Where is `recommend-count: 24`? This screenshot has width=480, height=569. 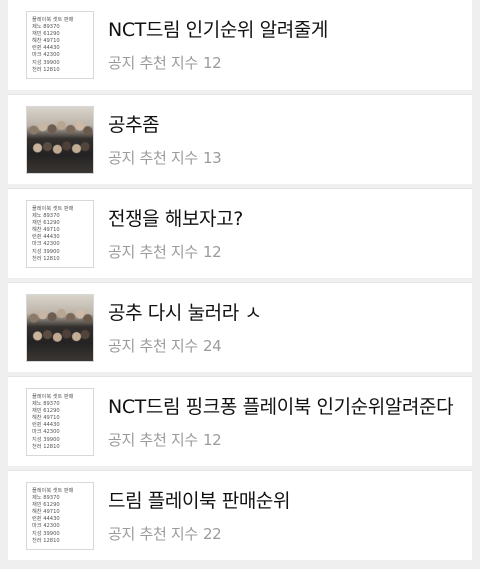
recommend-count: 24 is located at coordinates (212, 346).